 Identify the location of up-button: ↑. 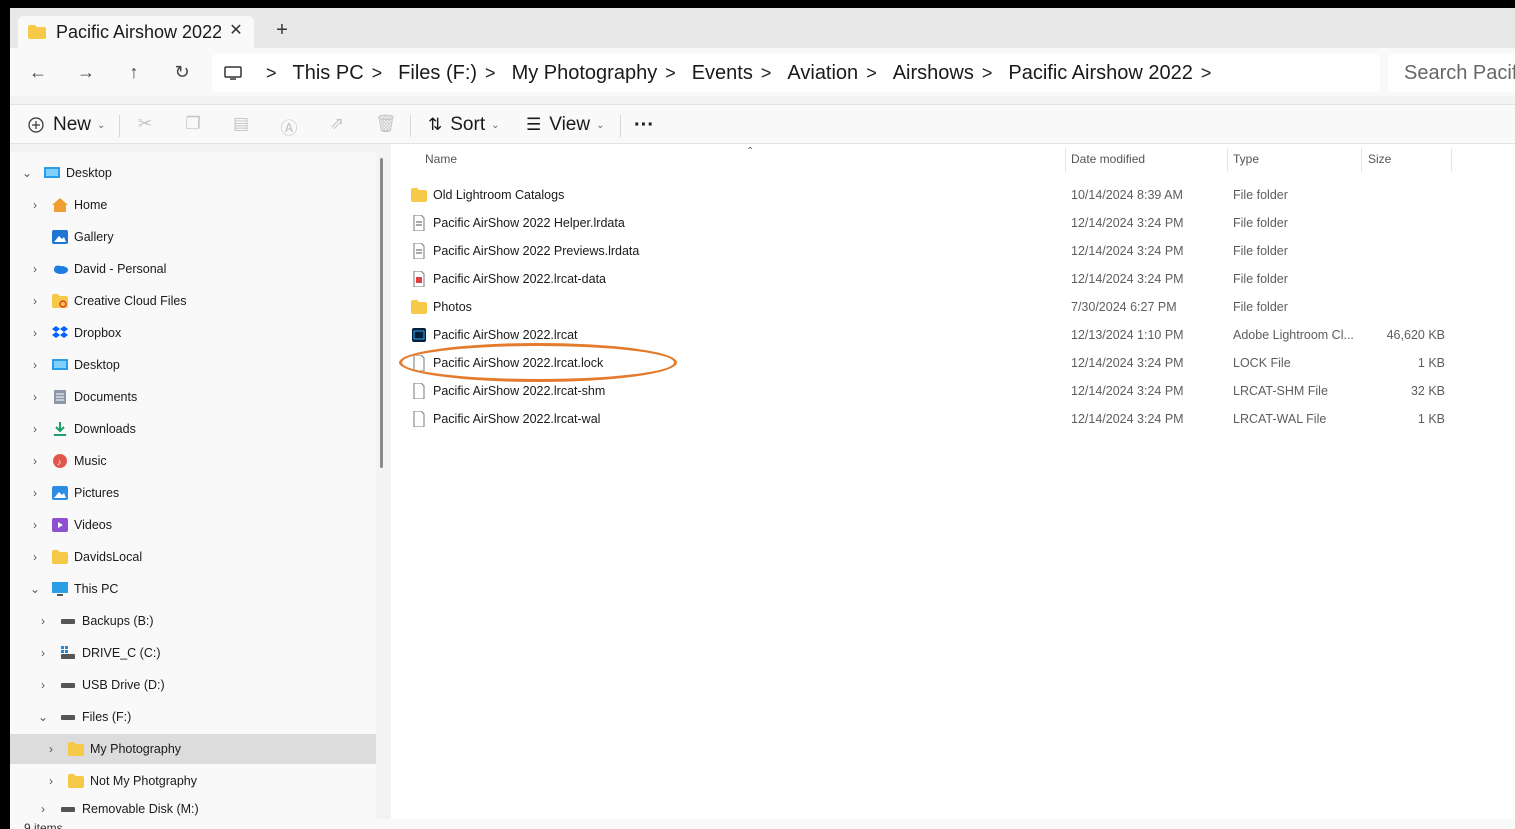
(134, 72).